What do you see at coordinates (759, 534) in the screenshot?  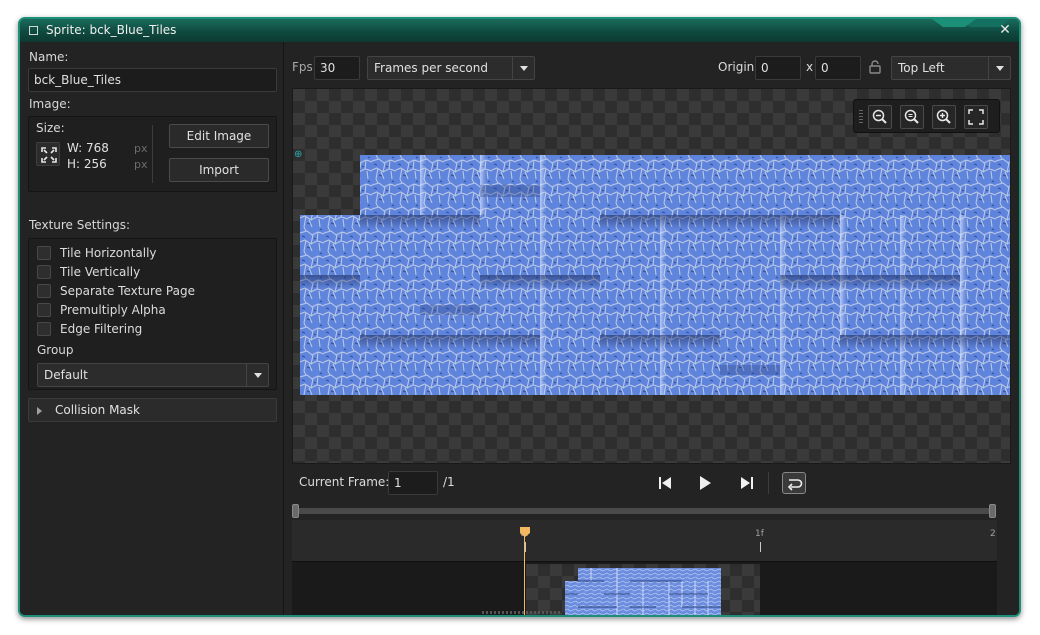 I see `tick-label-1: 1f` at bounding box center [759, 534].